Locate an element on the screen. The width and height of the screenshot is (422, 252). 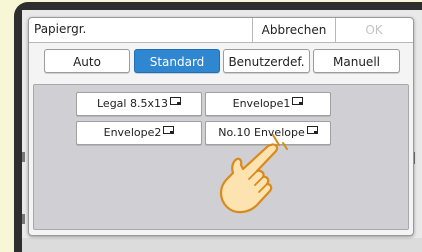
tab-custom: Benutzerdef. is located at coordinates (266, 61).